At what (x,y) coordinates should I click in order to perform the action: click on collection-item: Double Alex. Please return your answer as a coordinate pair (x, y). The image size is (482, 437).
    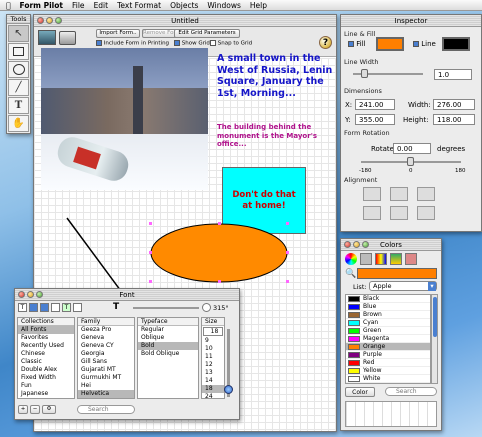
    Looking at the image, I should click on (46, 370).